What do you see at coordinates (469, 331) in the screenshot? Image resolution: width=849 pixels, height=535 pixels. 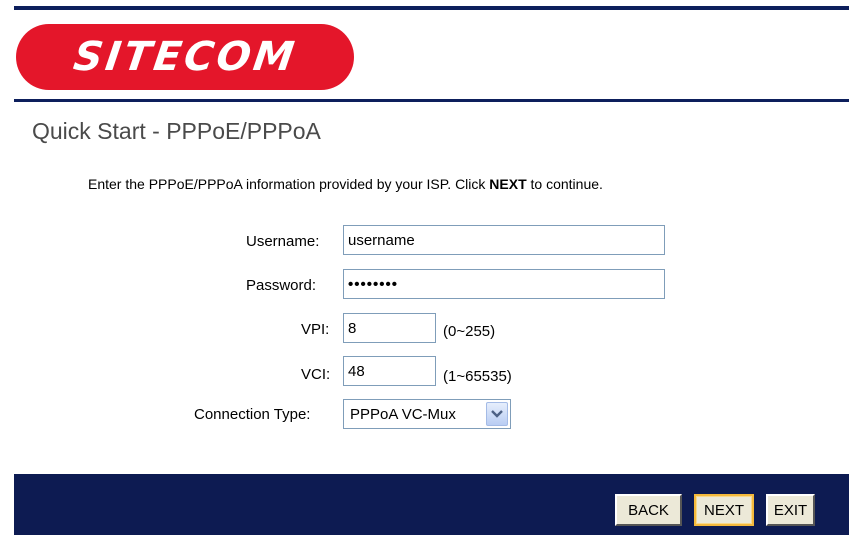 I see `vpi-range-hint: (0~255)` at bounding box center [469, 331].